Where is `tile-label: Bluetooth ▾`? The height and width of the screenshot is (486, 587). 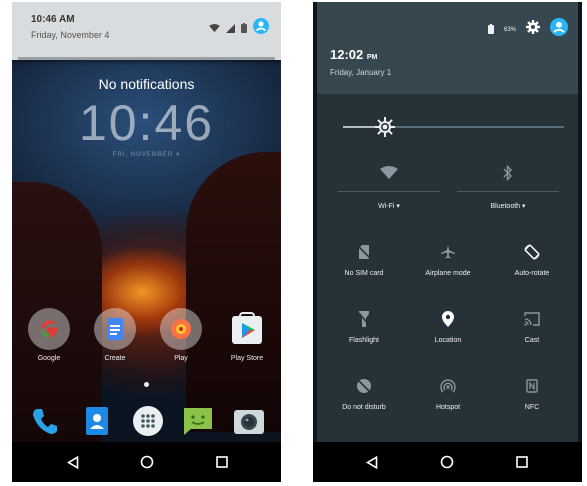 tile-label: Bluetooth ▾ is located at coordinates (508, 206).